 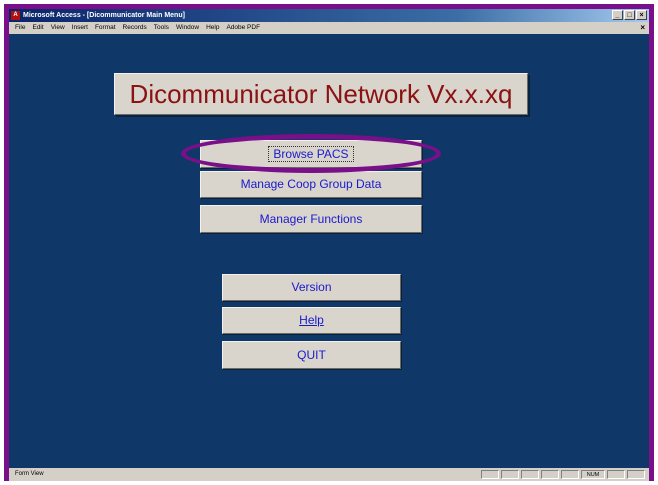 What do you see at coordinates (642, 28) in the screenshot?
I see `close-document-icon: ×` at bounding box center [642, 28].